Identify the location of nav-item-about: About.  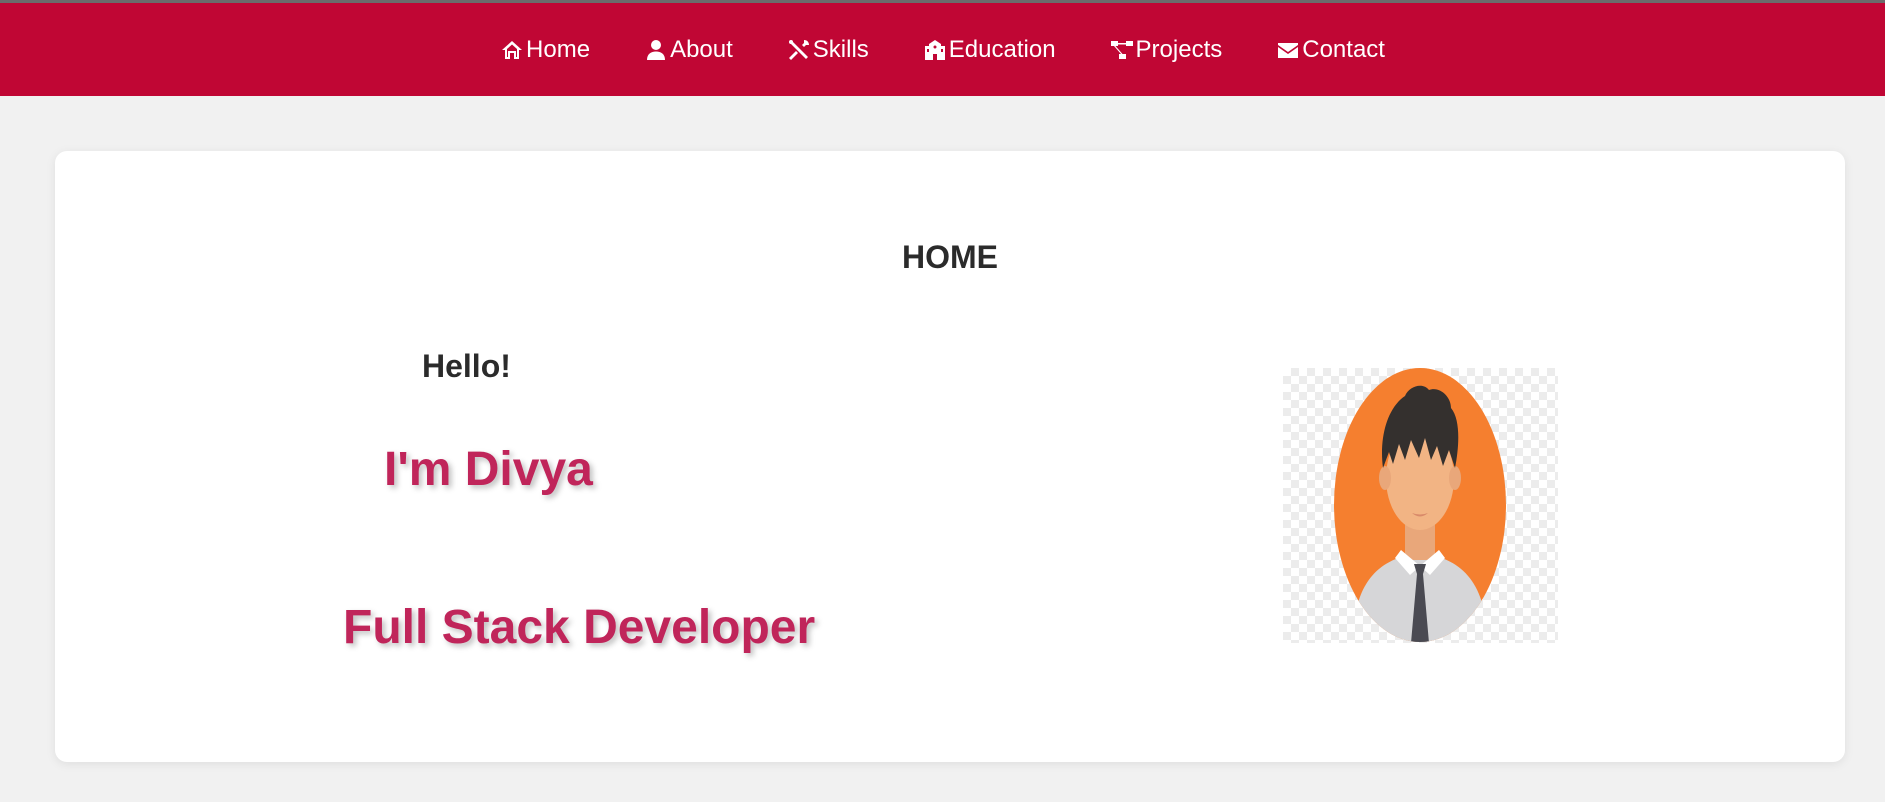
(688, 50).